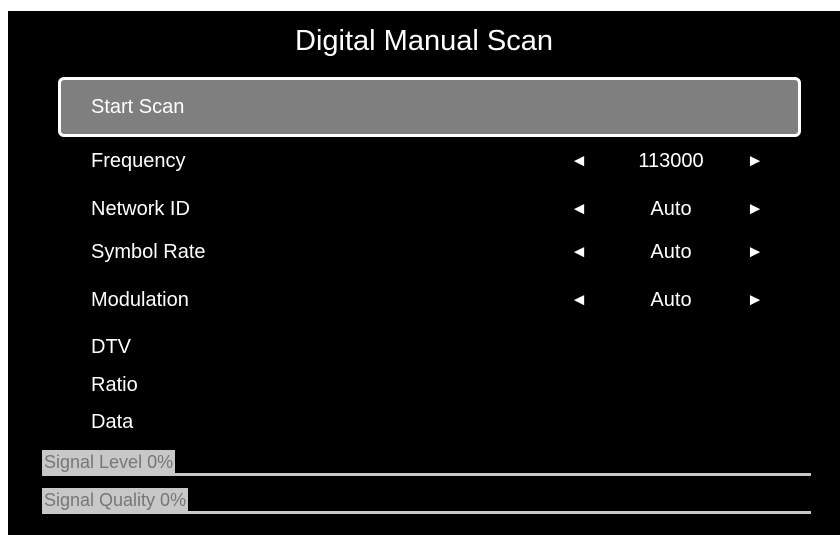  I want to click on data-label: Data, so click(112, 422).